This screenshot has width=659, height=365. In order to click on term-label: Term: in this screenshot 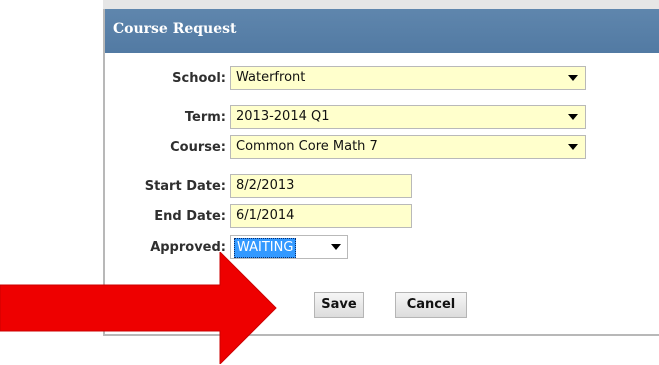, I will do `click(205, 117)`.